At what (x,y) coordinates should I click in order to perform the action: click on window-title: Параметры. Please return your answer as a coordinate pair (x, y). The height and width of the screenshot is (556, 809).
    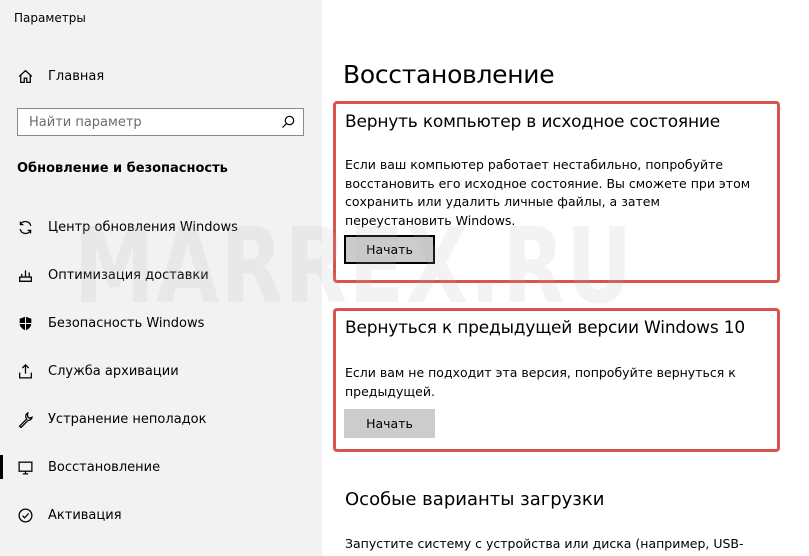
    Looking at the image, I should click on (50, 18).